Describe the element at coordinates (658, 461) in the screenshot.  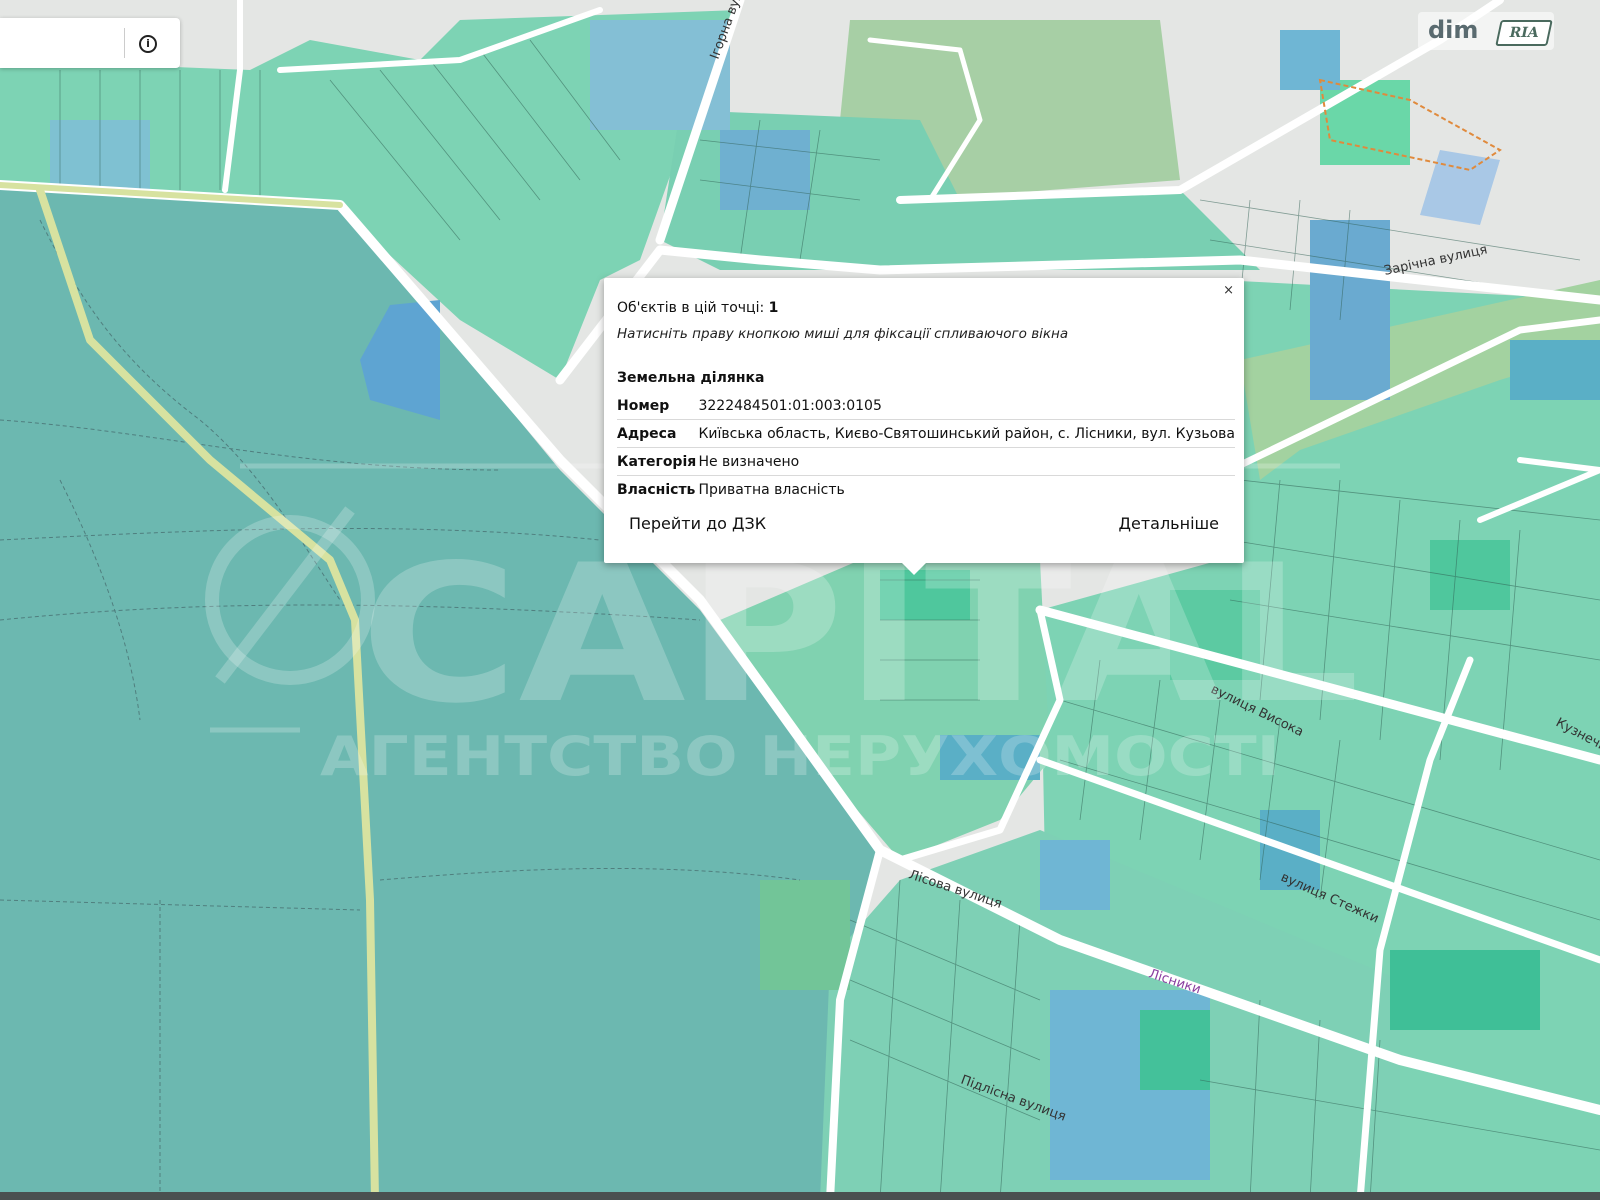
I see `attribute-key: Категорія` at that location.